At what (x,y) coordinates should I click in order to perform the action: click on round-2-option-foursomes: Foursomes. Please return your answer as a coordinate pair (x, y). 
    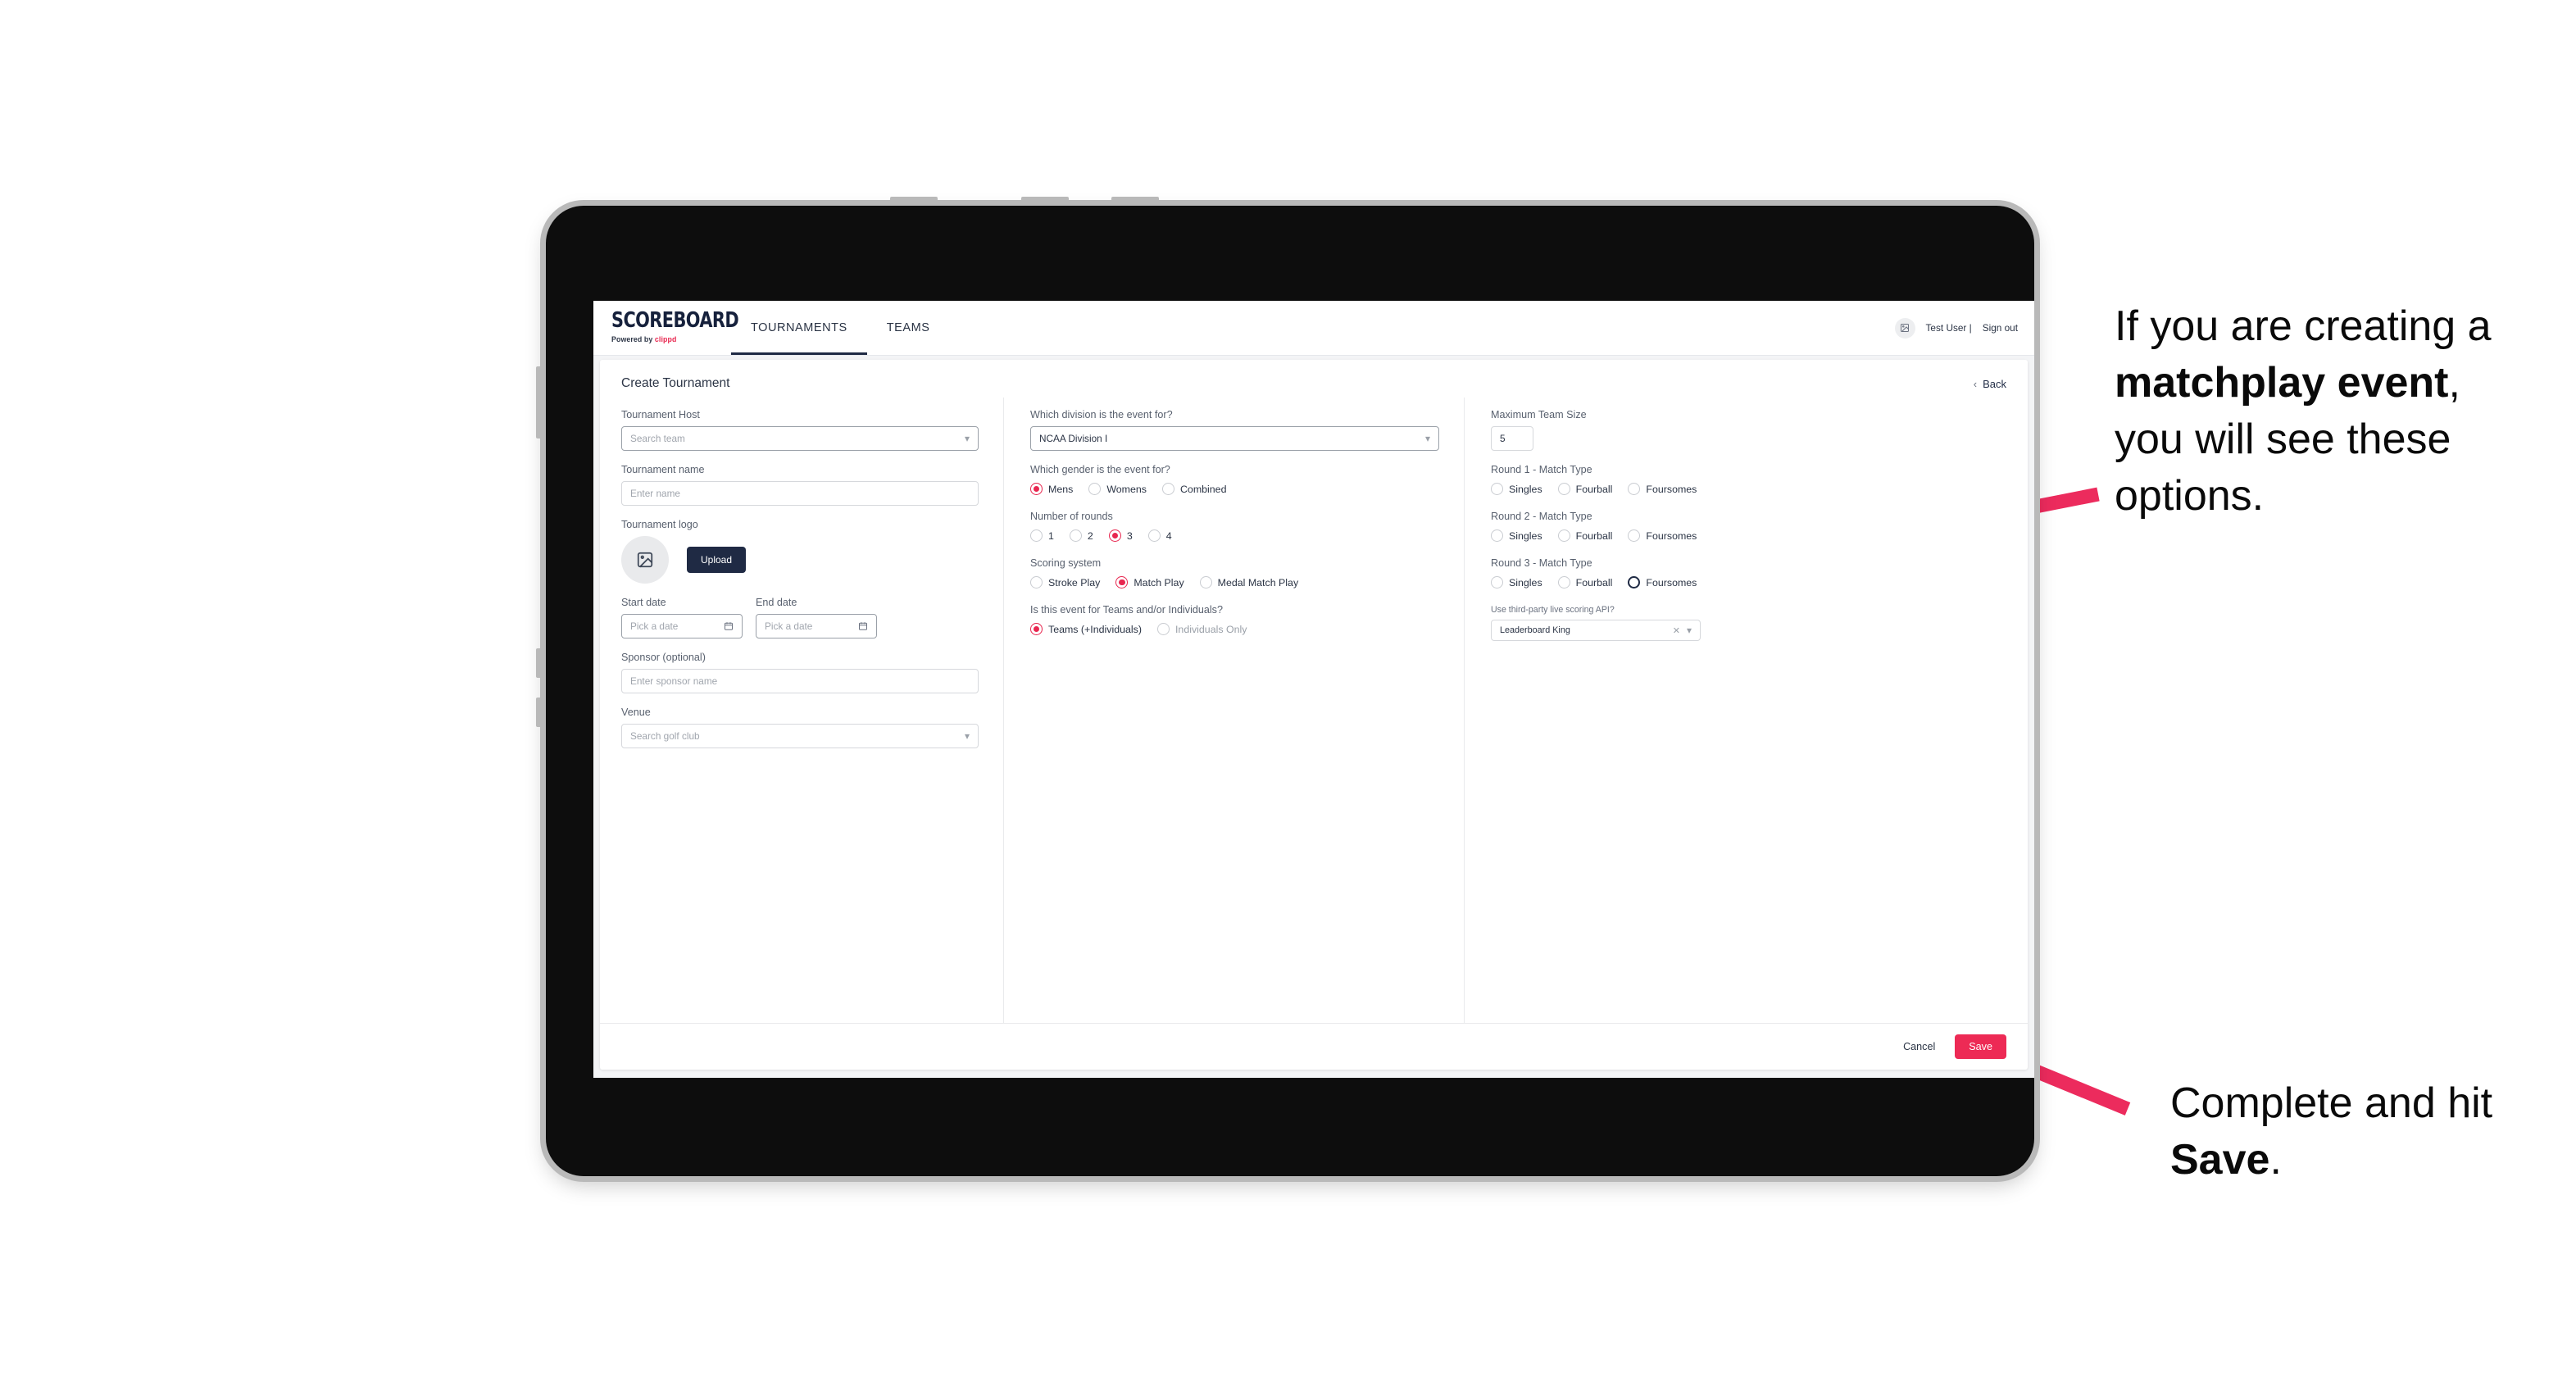
    Looking at the image, I should click on (1662, 535).